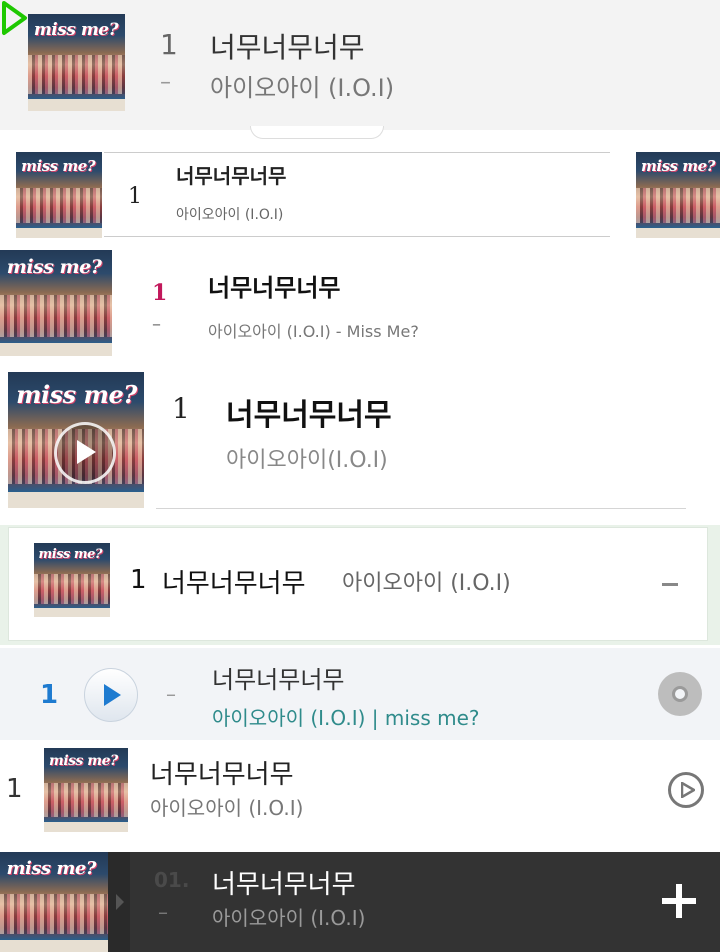 The image size is (720, 952). I want to click on chart-row-1: miss me? 1 – 너무너무너무 아이오아이 (I.O.I), so click(360, 65).